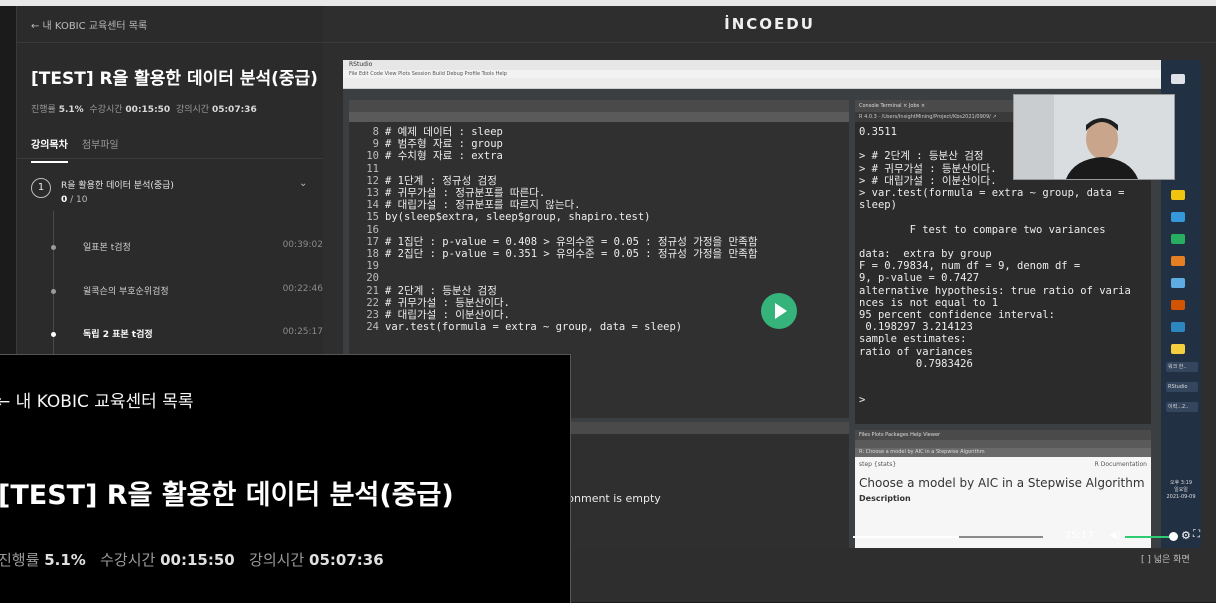  What do you see at coordinates (117, 186) in the screenshot?
I see `section-title: R을 활용한 데이터 분석(중급)` at bounding box center [117, 186].